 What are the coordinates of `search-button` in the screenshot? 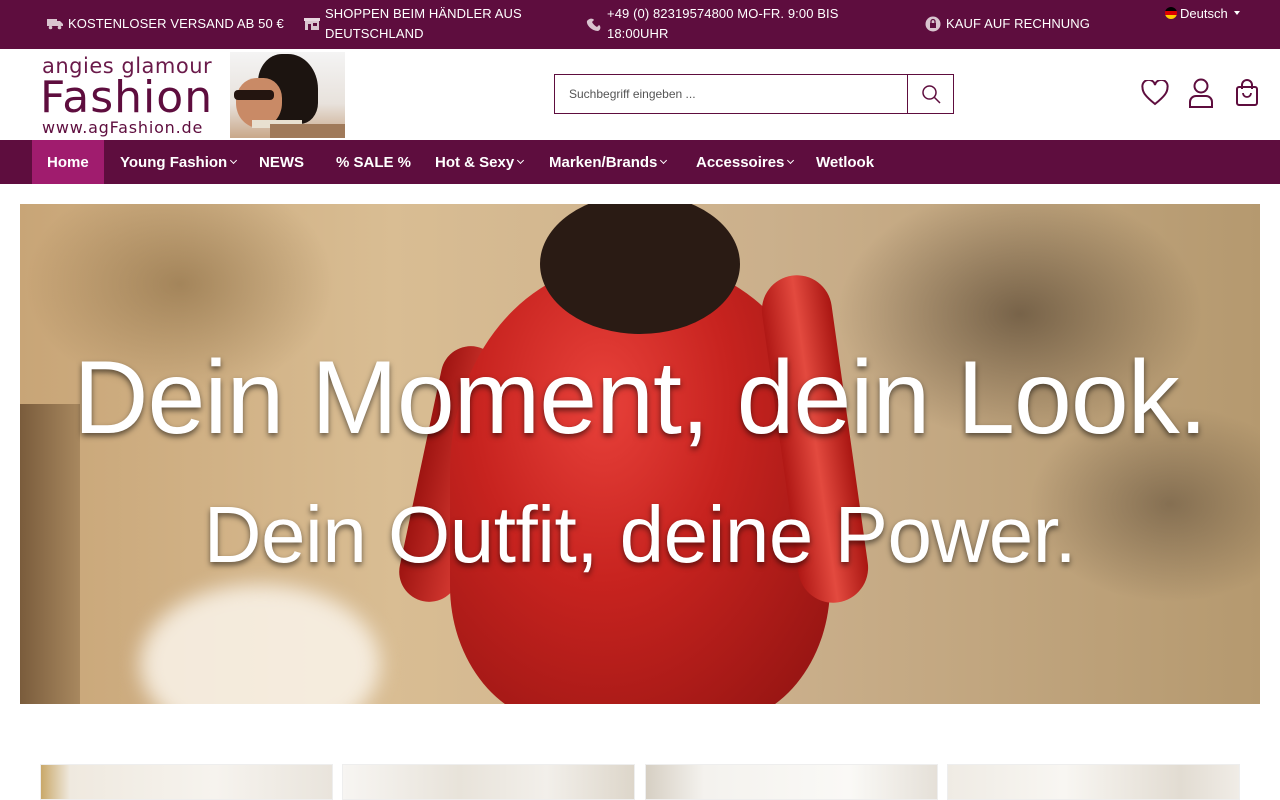 It's located at (930, 94).